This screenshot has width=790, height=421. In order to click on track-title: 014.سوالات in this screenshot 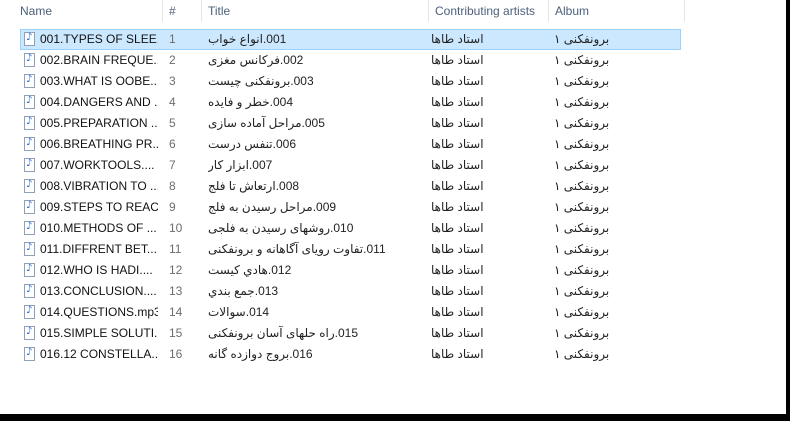, I will do `click(239, 312)`.